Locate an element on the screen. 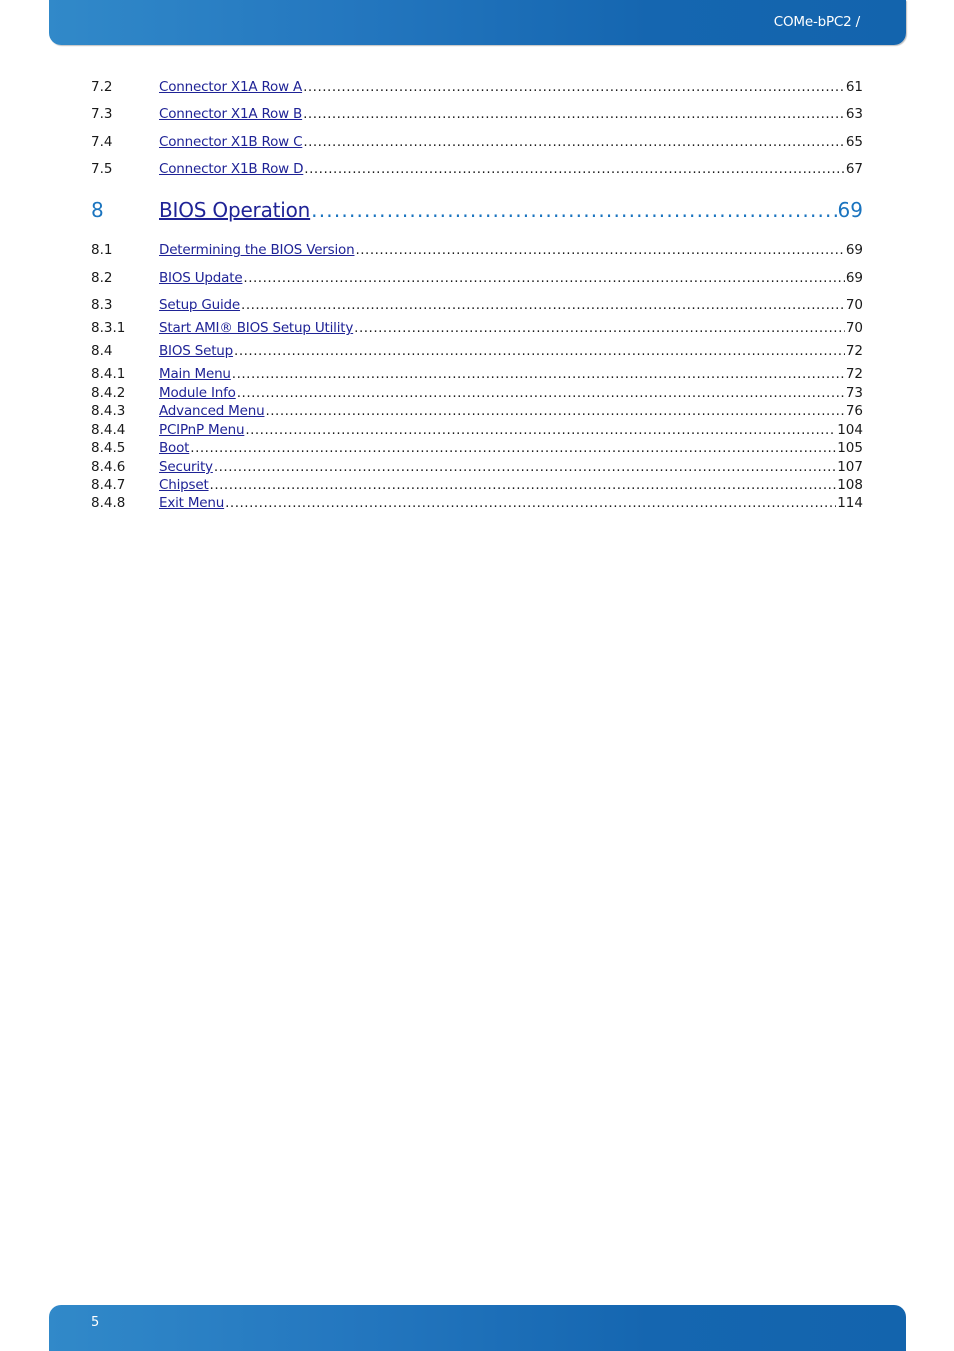 The height and width of the screenshot is (1351, 954). toc-entry-link: BIOS Setup is located at coordinates (196, 351).